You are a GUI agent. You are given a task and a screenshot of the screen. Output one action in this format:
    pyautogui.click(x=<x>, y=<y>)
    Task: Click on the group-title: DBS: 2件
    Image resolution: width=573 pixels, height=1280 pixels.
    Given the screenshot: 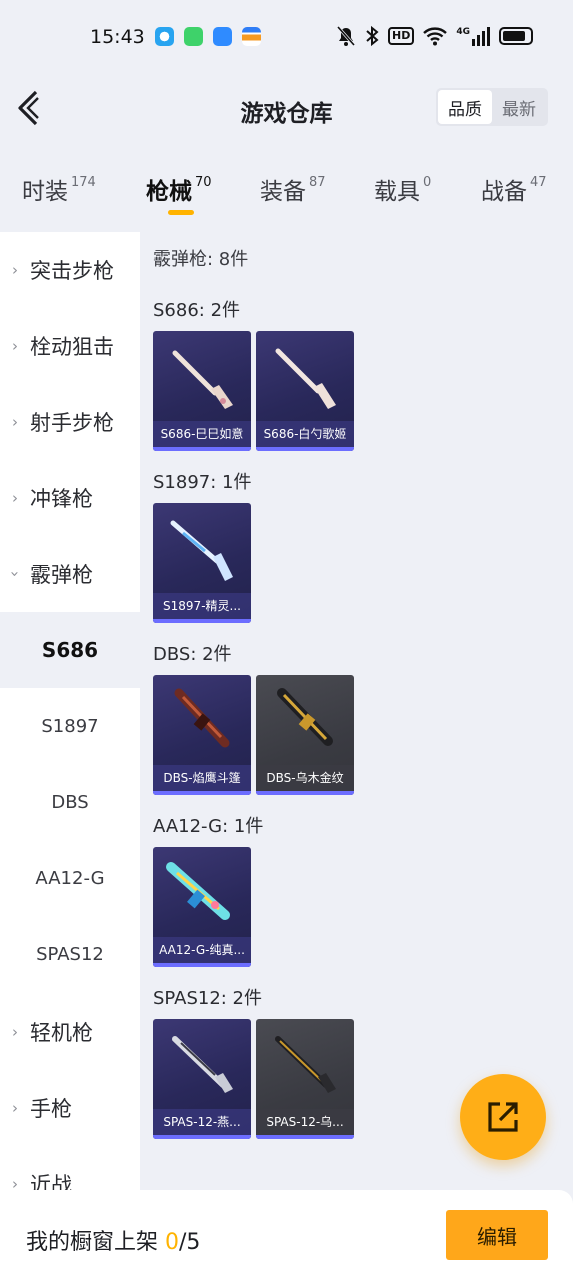 What is the action you would take?
    pyautogui.click(x=192, y=654)
    